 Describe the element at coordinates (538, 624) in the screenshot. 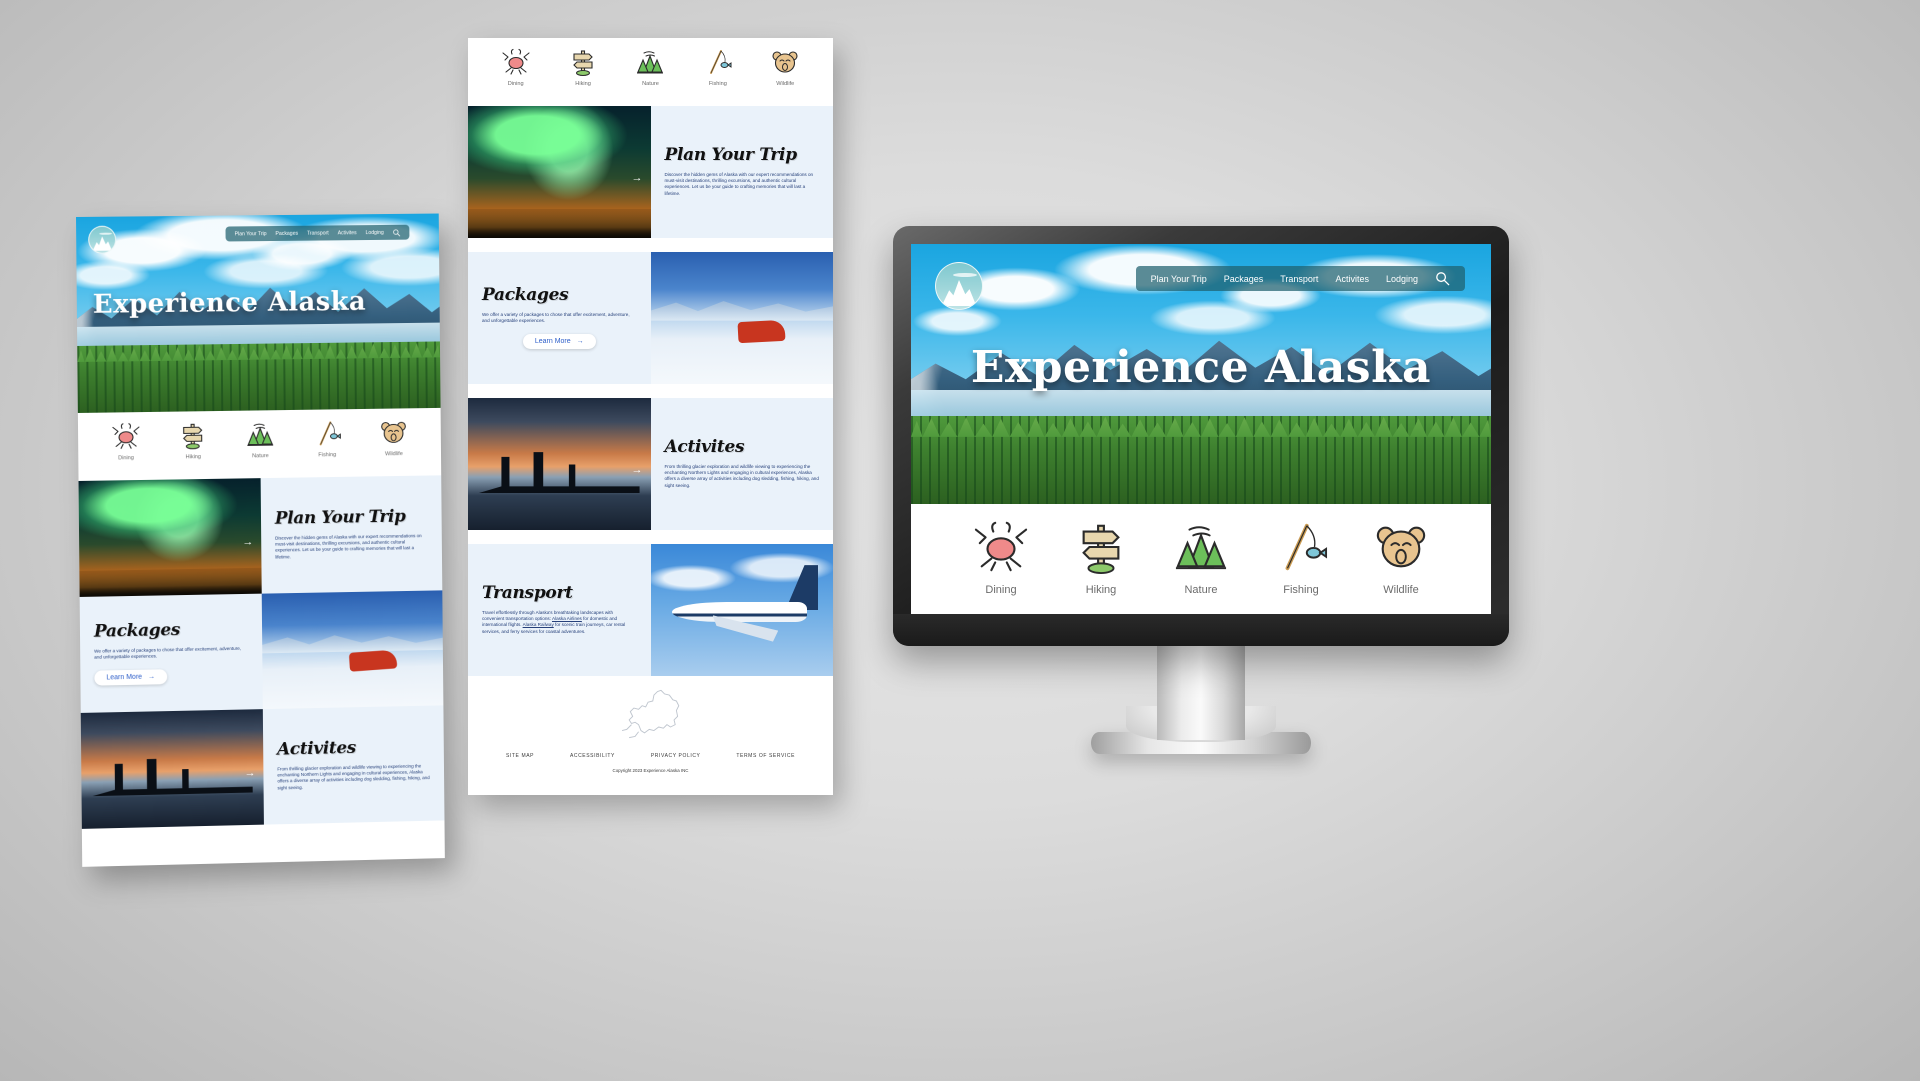

I see `alaska-railway-link: Alaska Railway` at that location.